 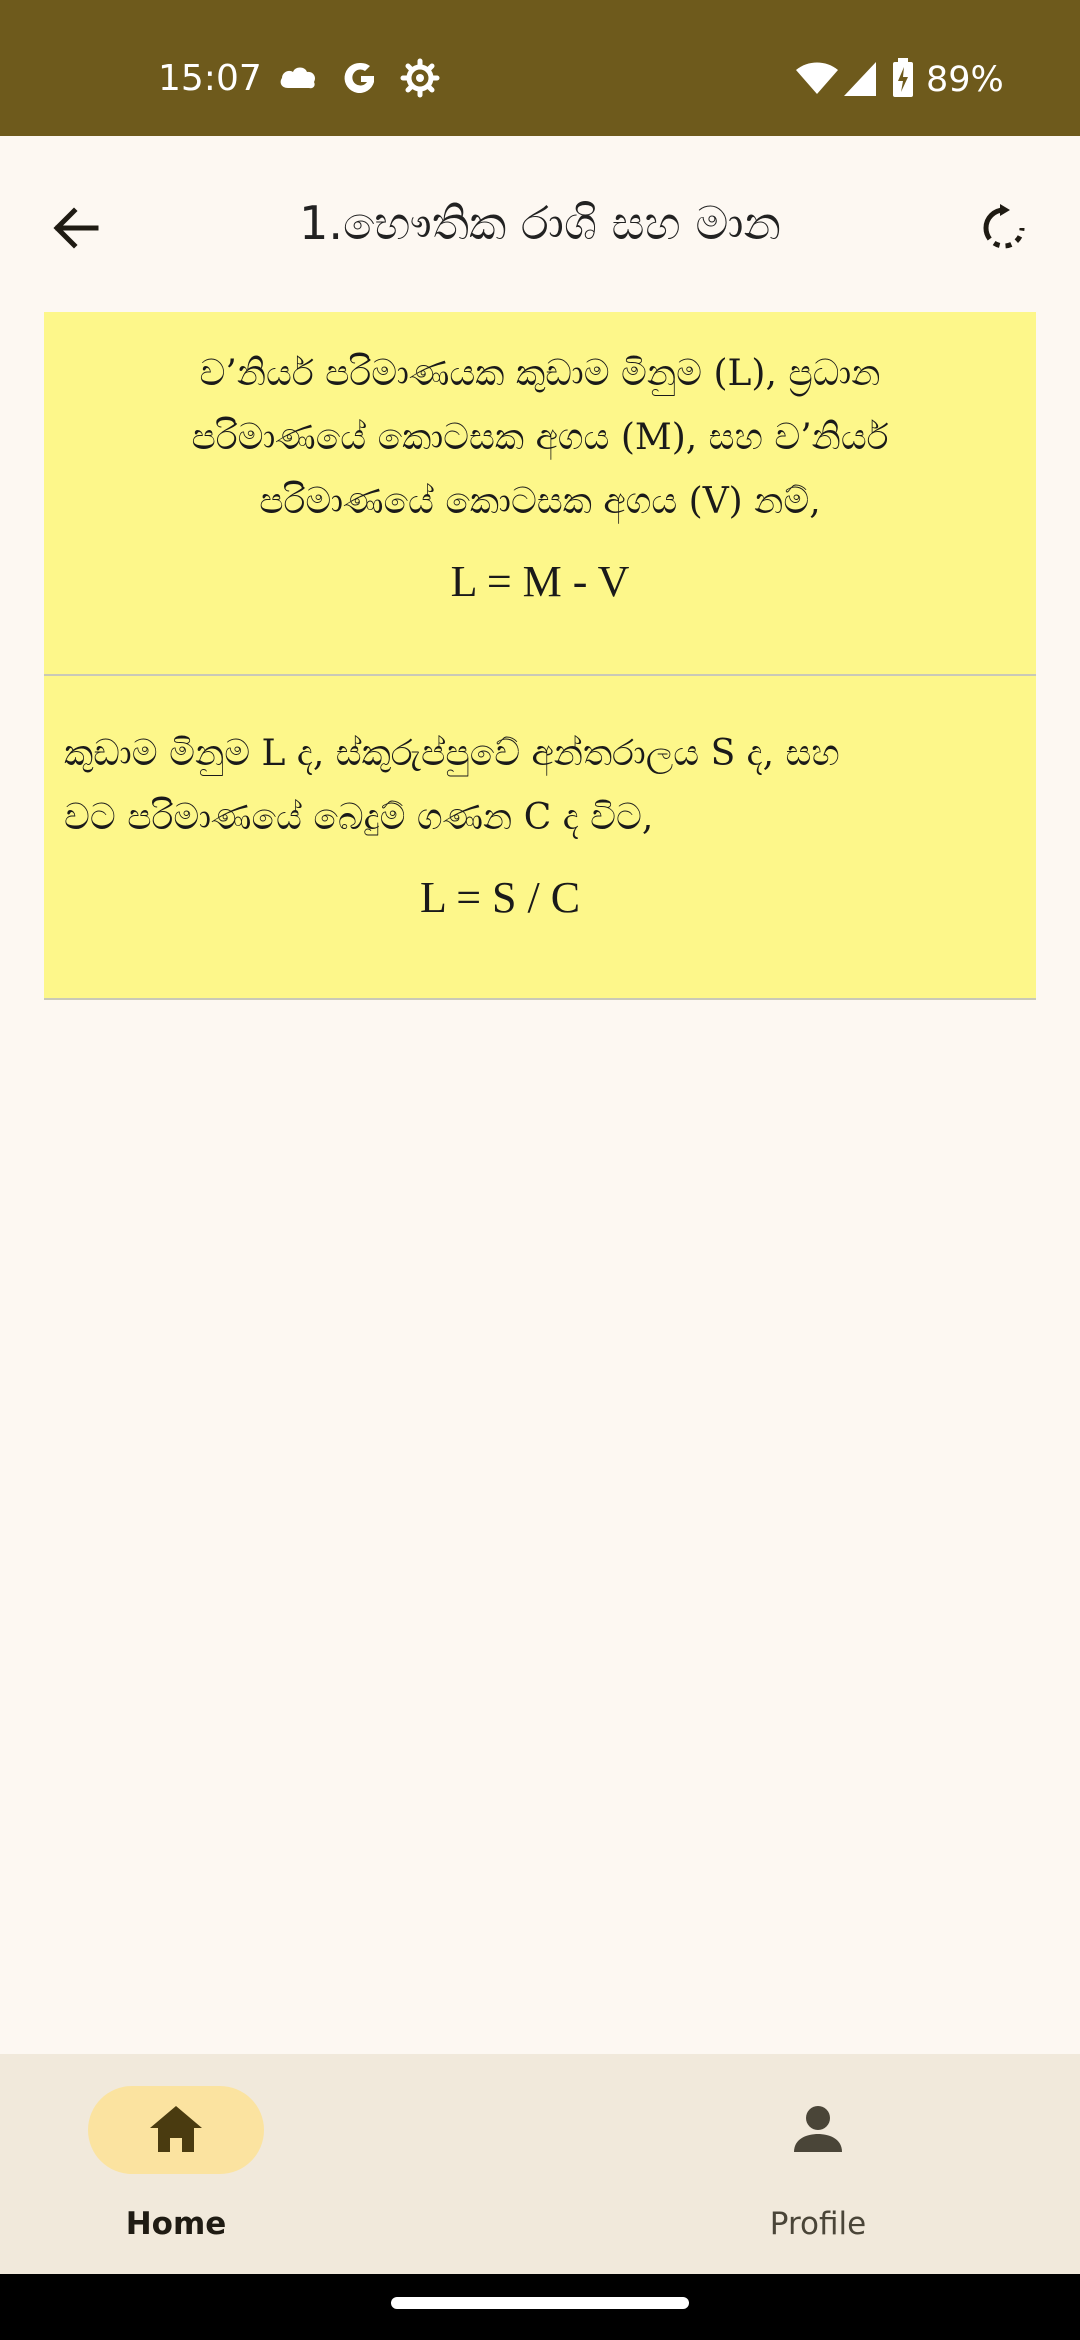 I want to click on refresh-icon, so click(x=1004, y=226).